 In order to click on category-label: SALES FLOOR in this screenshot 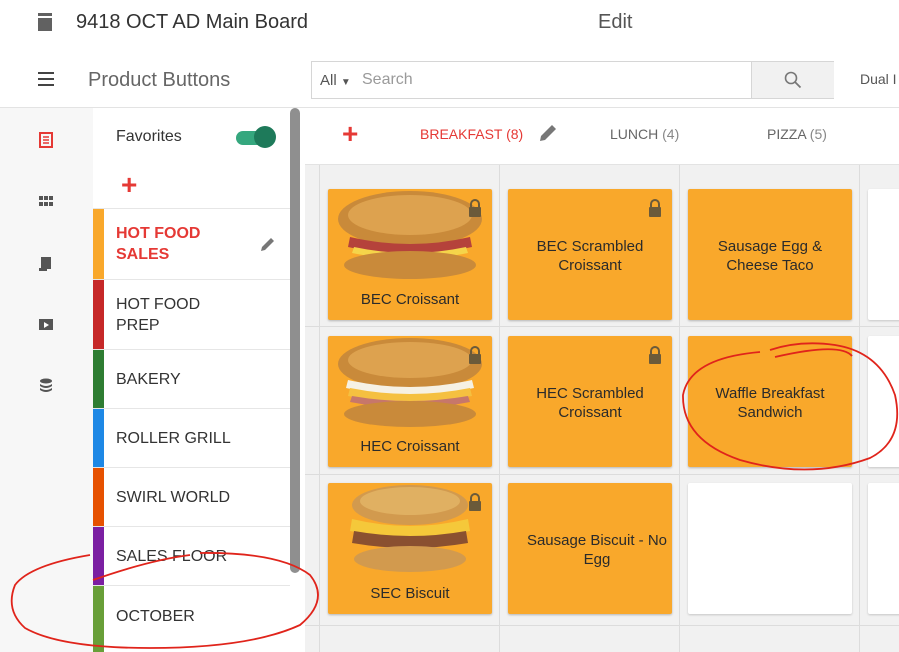, I will do `click(172, 556)`.